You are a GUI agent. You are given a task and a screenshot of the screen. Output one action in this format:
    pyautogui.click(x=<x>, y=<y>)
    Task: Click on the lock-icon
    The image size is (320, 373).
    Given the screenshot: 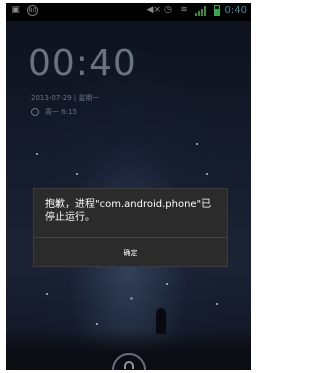 What is the action you would take?
    pyautogui.click(x=129, y=365)
    